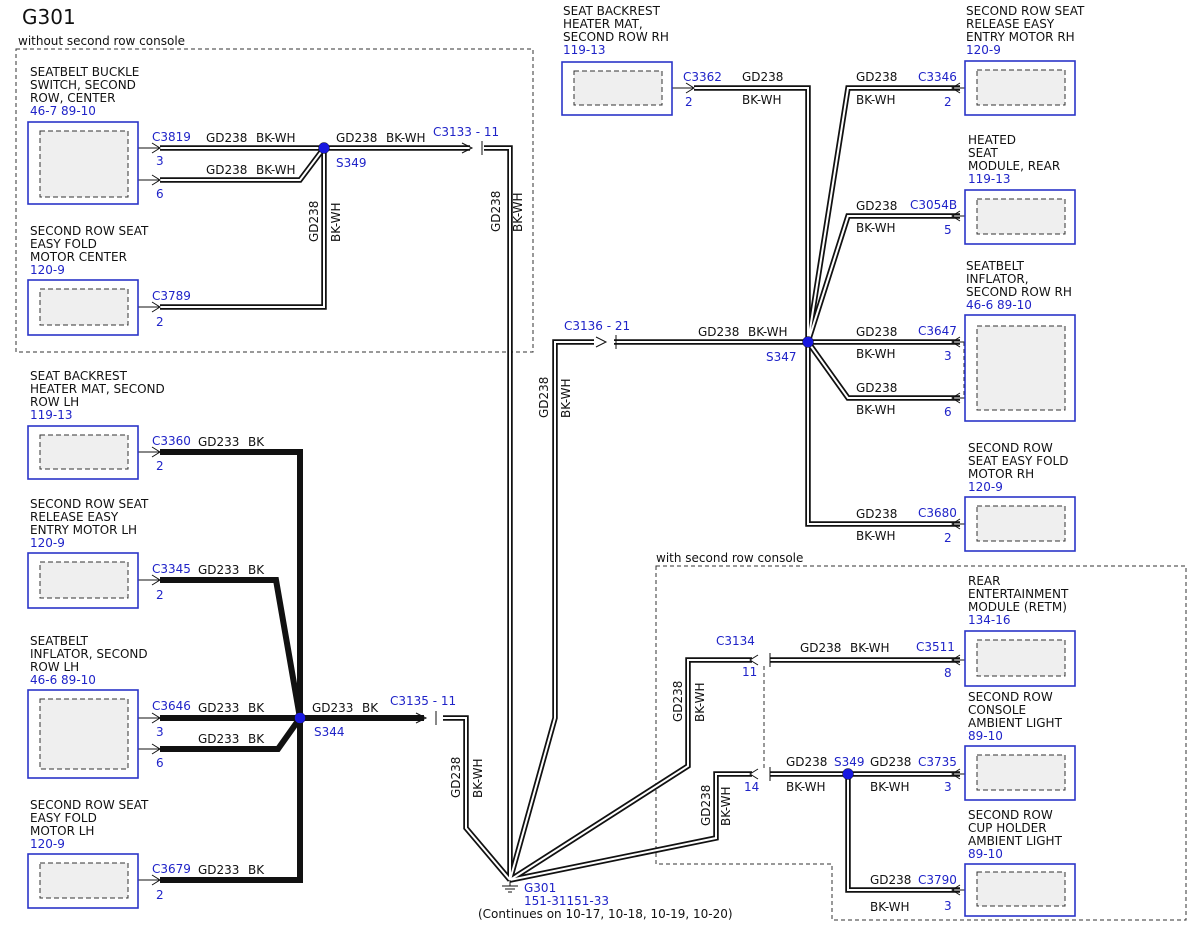 The height and width of the screenshot is (927, 1200). Describe the element at coordinates (79, 376) in the screenshot. I see `svg-text: SEAT BACKREST` at that location.